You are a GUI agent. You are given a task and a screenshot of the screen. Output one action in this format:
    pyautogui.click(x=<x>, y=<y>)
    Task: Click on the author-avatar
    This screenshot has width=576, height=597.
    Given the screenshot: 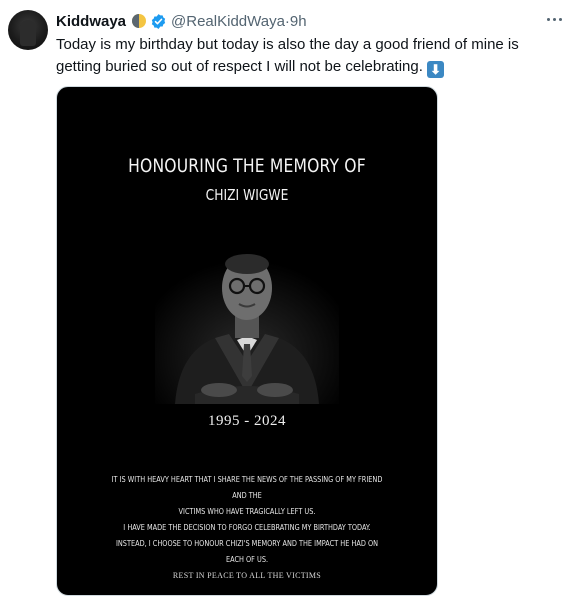 What is the action you would take?
    pyautogui.click(x=28, y=30)
    